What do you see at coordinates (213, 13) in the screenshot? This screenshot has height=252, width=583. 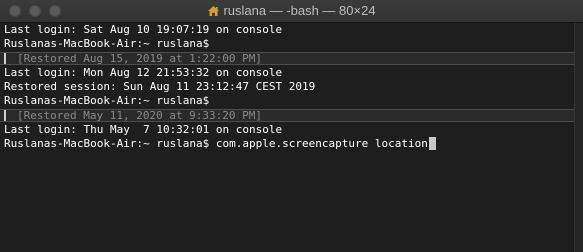 I see `home-icon` at bounding box center [213, 13].